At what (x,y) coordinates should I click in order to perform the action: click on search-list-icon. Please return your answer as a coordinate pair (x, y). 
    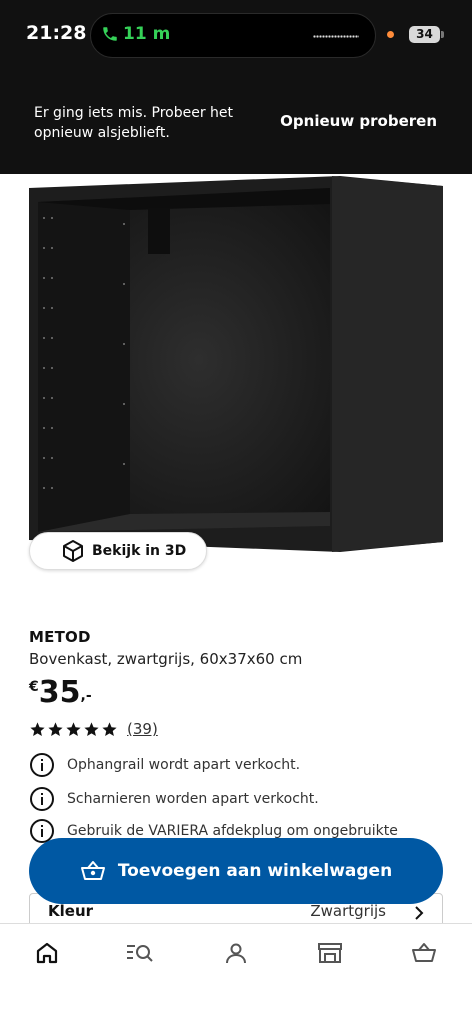
    Looking at the image, I should click on (140, 953).